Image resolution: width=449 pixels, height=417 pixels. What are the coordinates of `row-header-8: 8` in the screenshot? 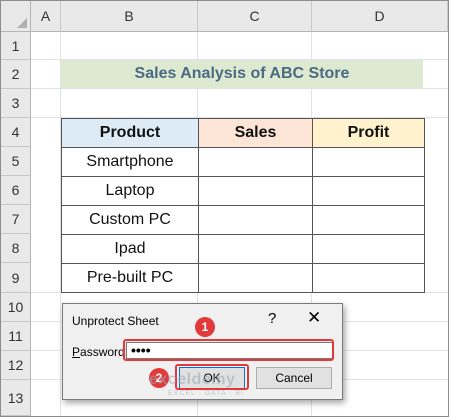 It's located at (16, 248).